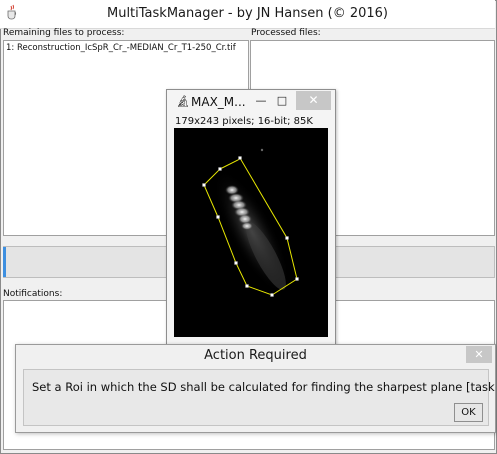 The image size is (497, 454). I want to click on dialog-close-button: ✕, so click(479, 354).